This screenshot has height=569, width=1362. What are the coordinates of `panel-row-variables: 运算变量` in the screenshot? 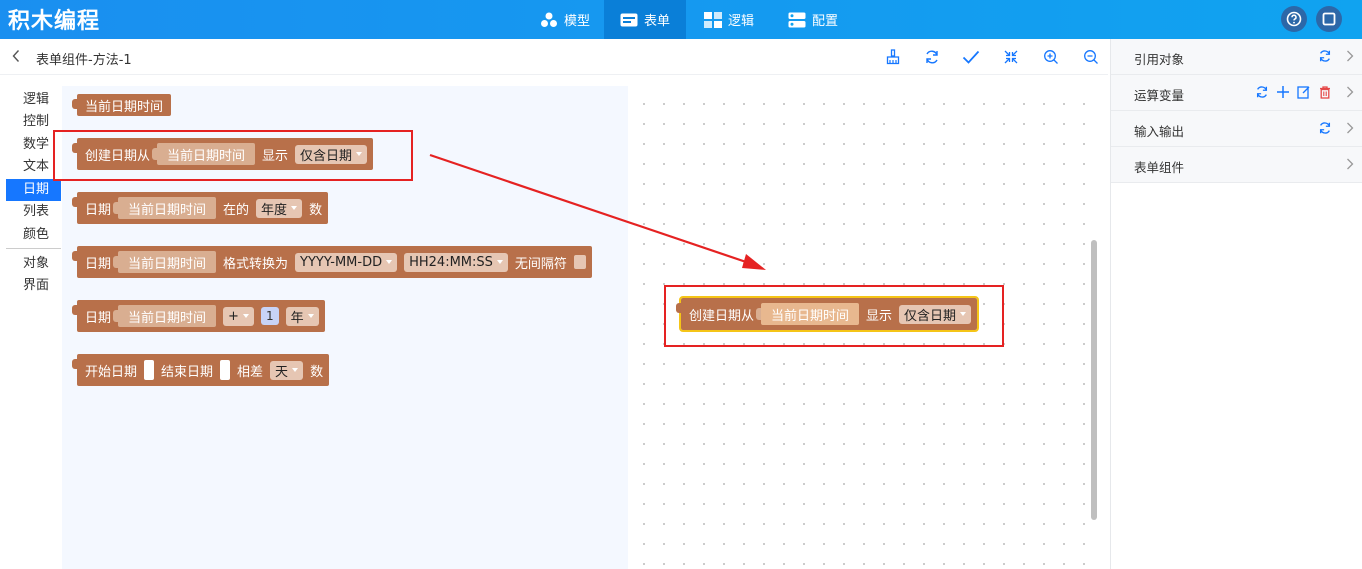 It's located at (1236, 93).